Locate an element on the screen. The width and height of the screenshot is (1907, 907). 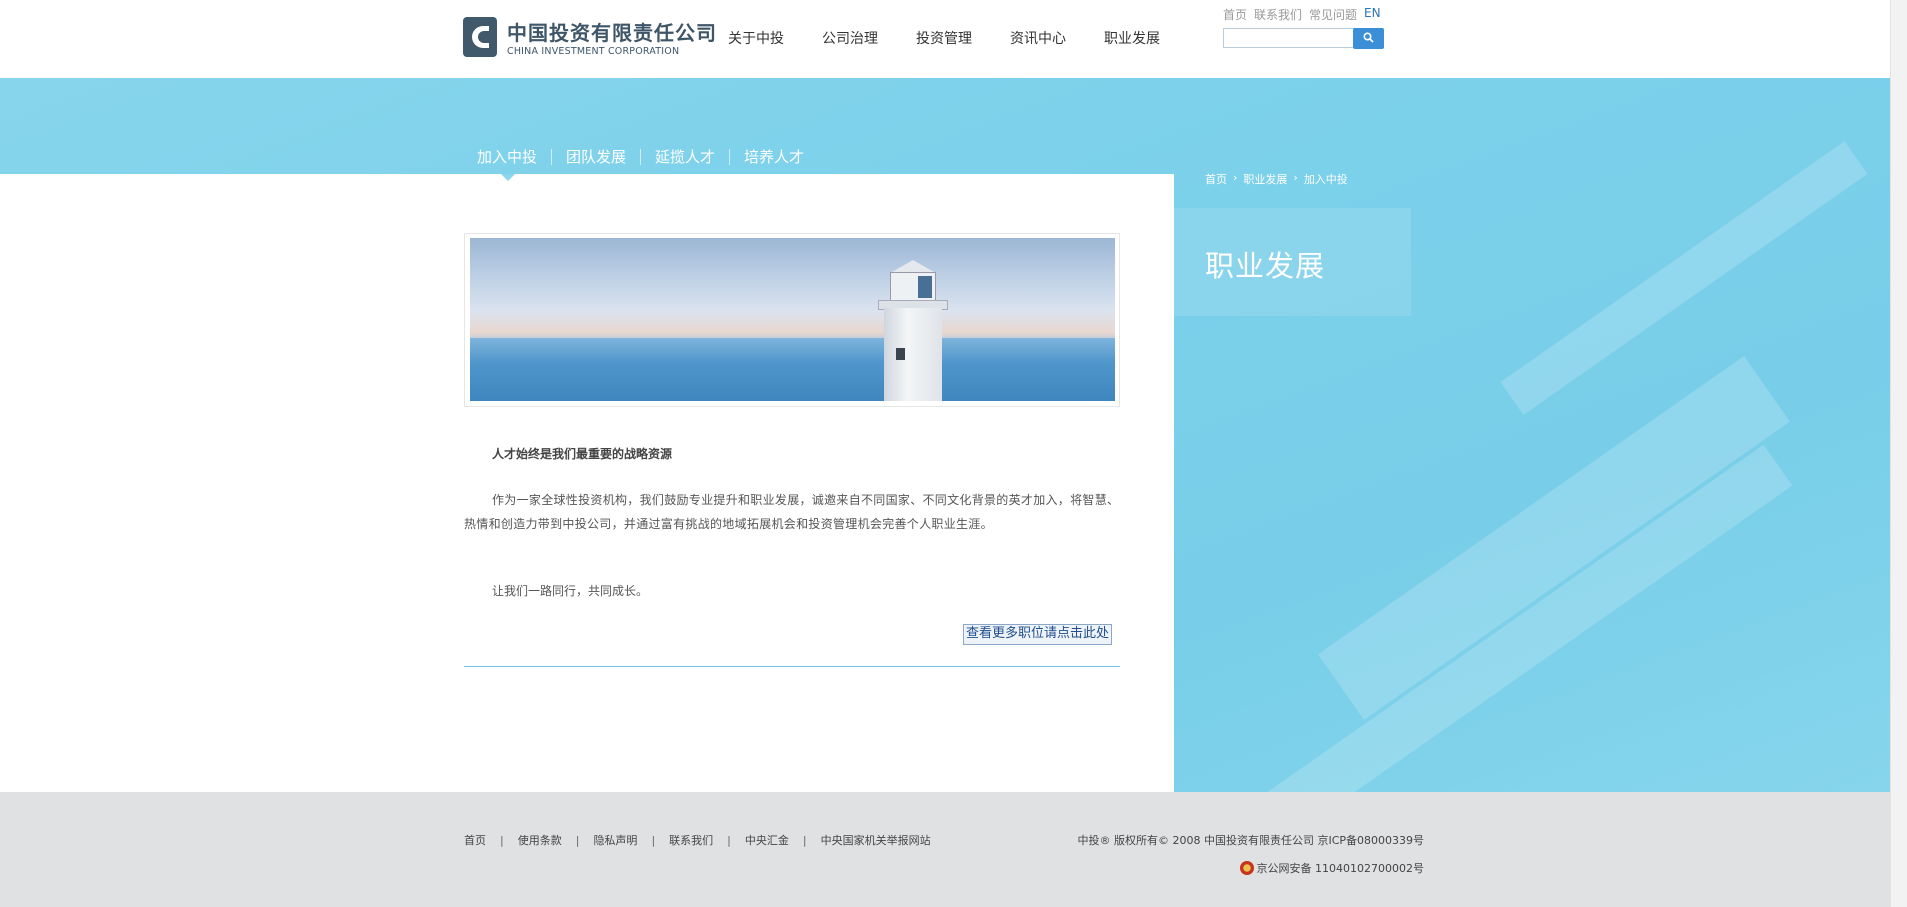
breadcrumb-current: 加入中投 is located at coordinates (1326, 179).